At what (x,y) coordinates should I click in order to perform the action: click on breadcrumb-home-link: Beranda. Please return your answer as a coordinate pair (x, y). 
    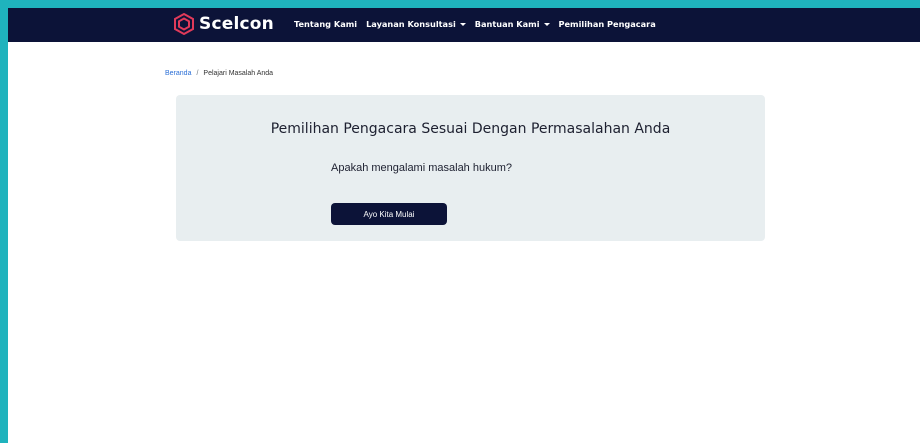
    Looking at the image, I should click on (178, 73).